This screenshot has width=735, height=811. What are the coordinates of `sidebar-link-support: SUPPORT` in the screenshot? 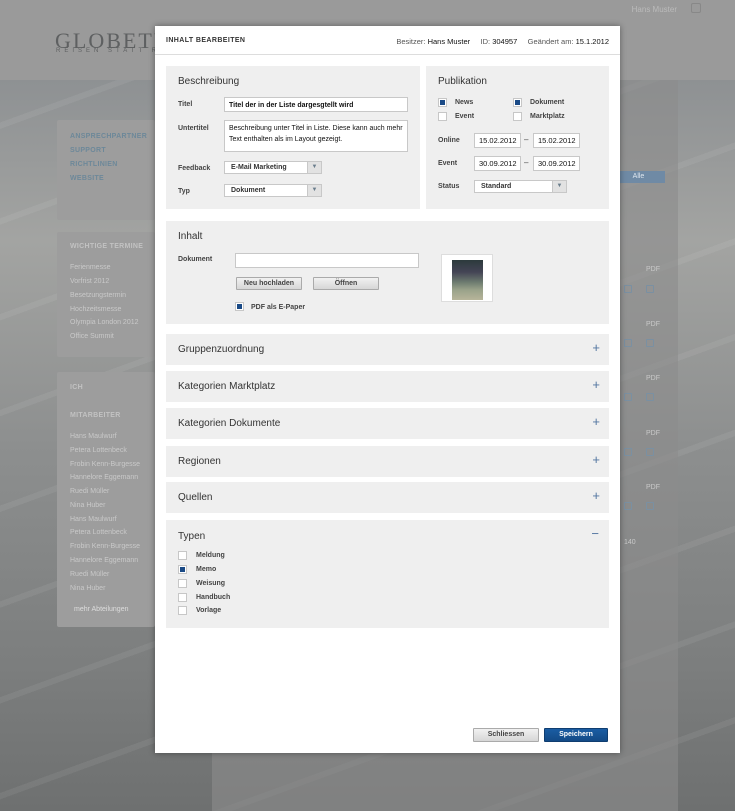 It's located at (88, 150).